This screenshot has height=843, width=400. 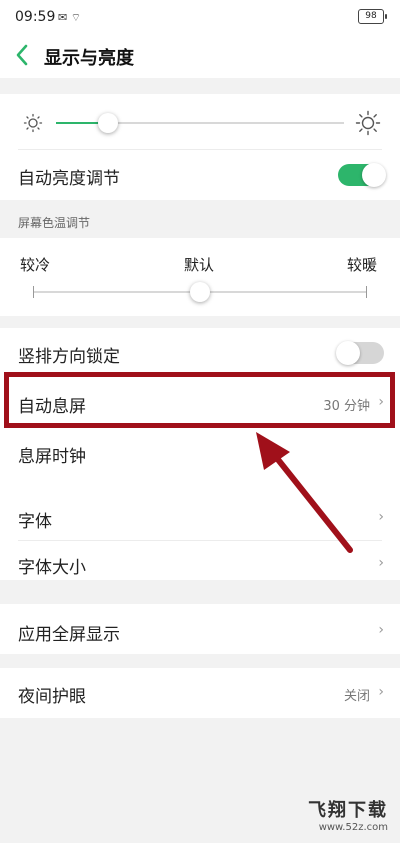 What do you see at coordinates (353, 827) in the screenshot?
I see `watermark-url: www.52z.com` at bounding box center [353, 827].